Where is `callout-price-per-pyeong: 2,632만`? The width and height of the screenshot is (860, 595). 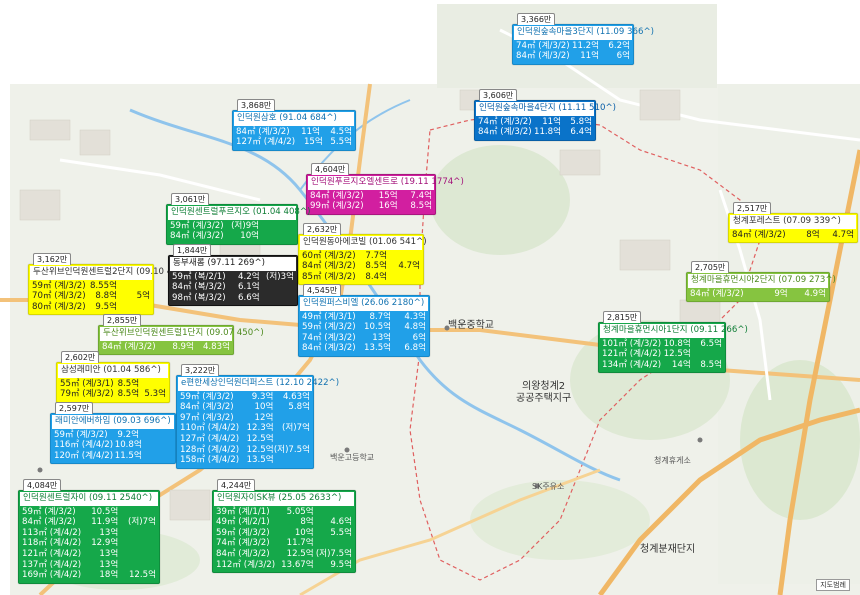
callout-price-per-pyeong: 2,632만 is located at coordinates (322, 229).